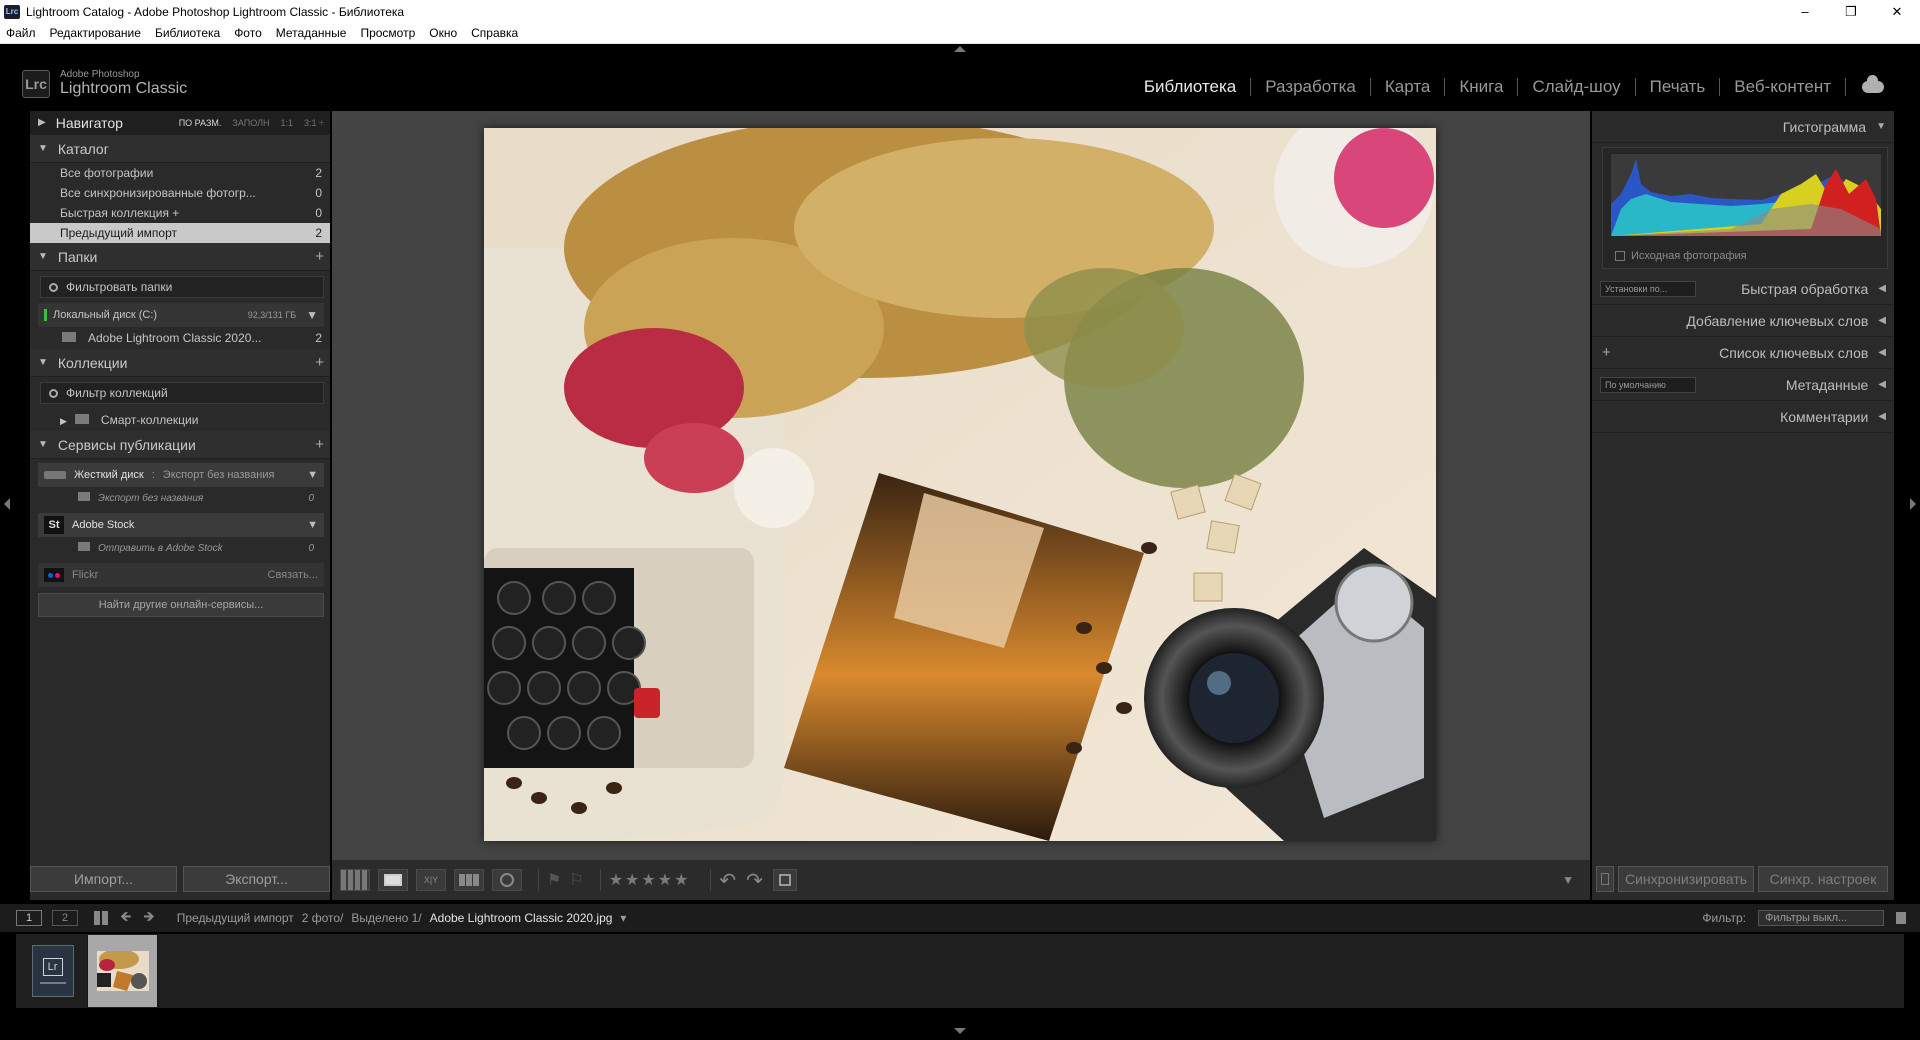 Image resolution: width=1920 pixels, height=1040 pixels. I want to click on menu-metadata: Метаданные, so click(311, 33).